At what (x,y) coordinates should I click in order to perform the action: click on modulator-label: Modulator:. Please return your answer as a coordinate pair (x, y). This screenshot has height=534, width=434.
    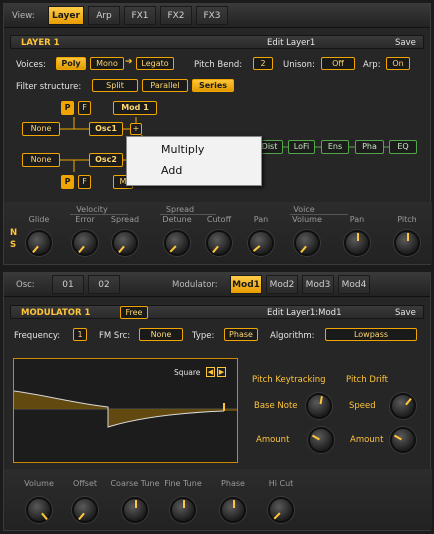
    Looking at the image, I should click on (195, 285).